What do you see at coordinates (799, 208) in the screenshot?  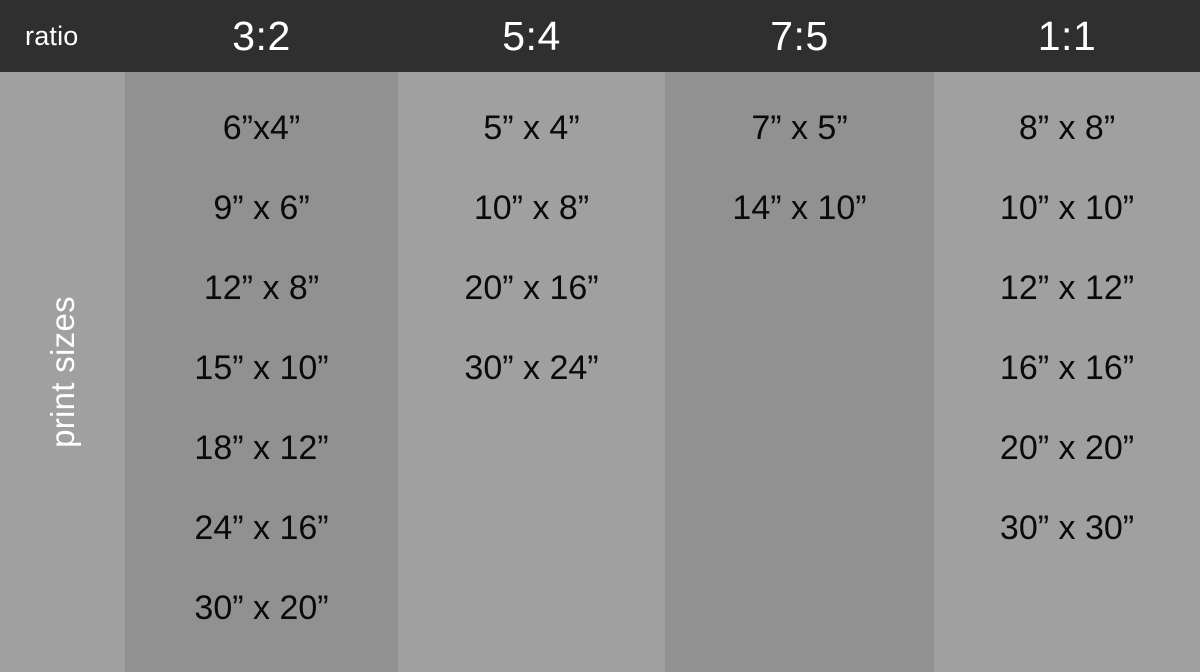 I see `print-size-cell: 14” x 10”` at bounding box center [799, 208].